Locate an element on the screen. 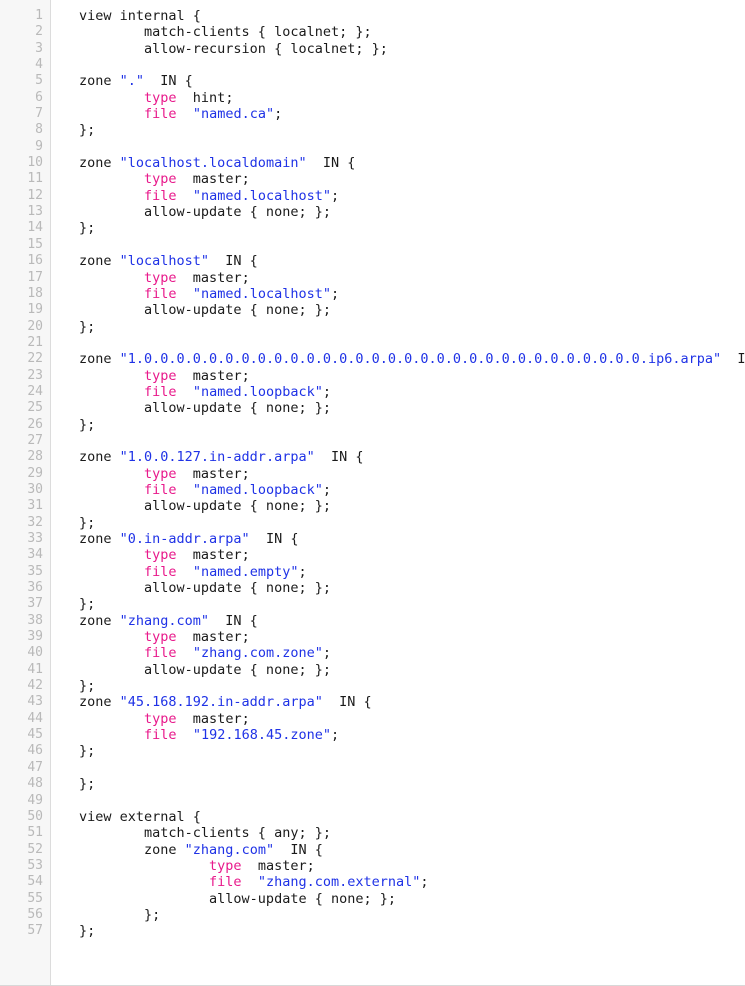 This screenshot has width=745, height=986. line-number: 44 is located at coordinates (35, 718).